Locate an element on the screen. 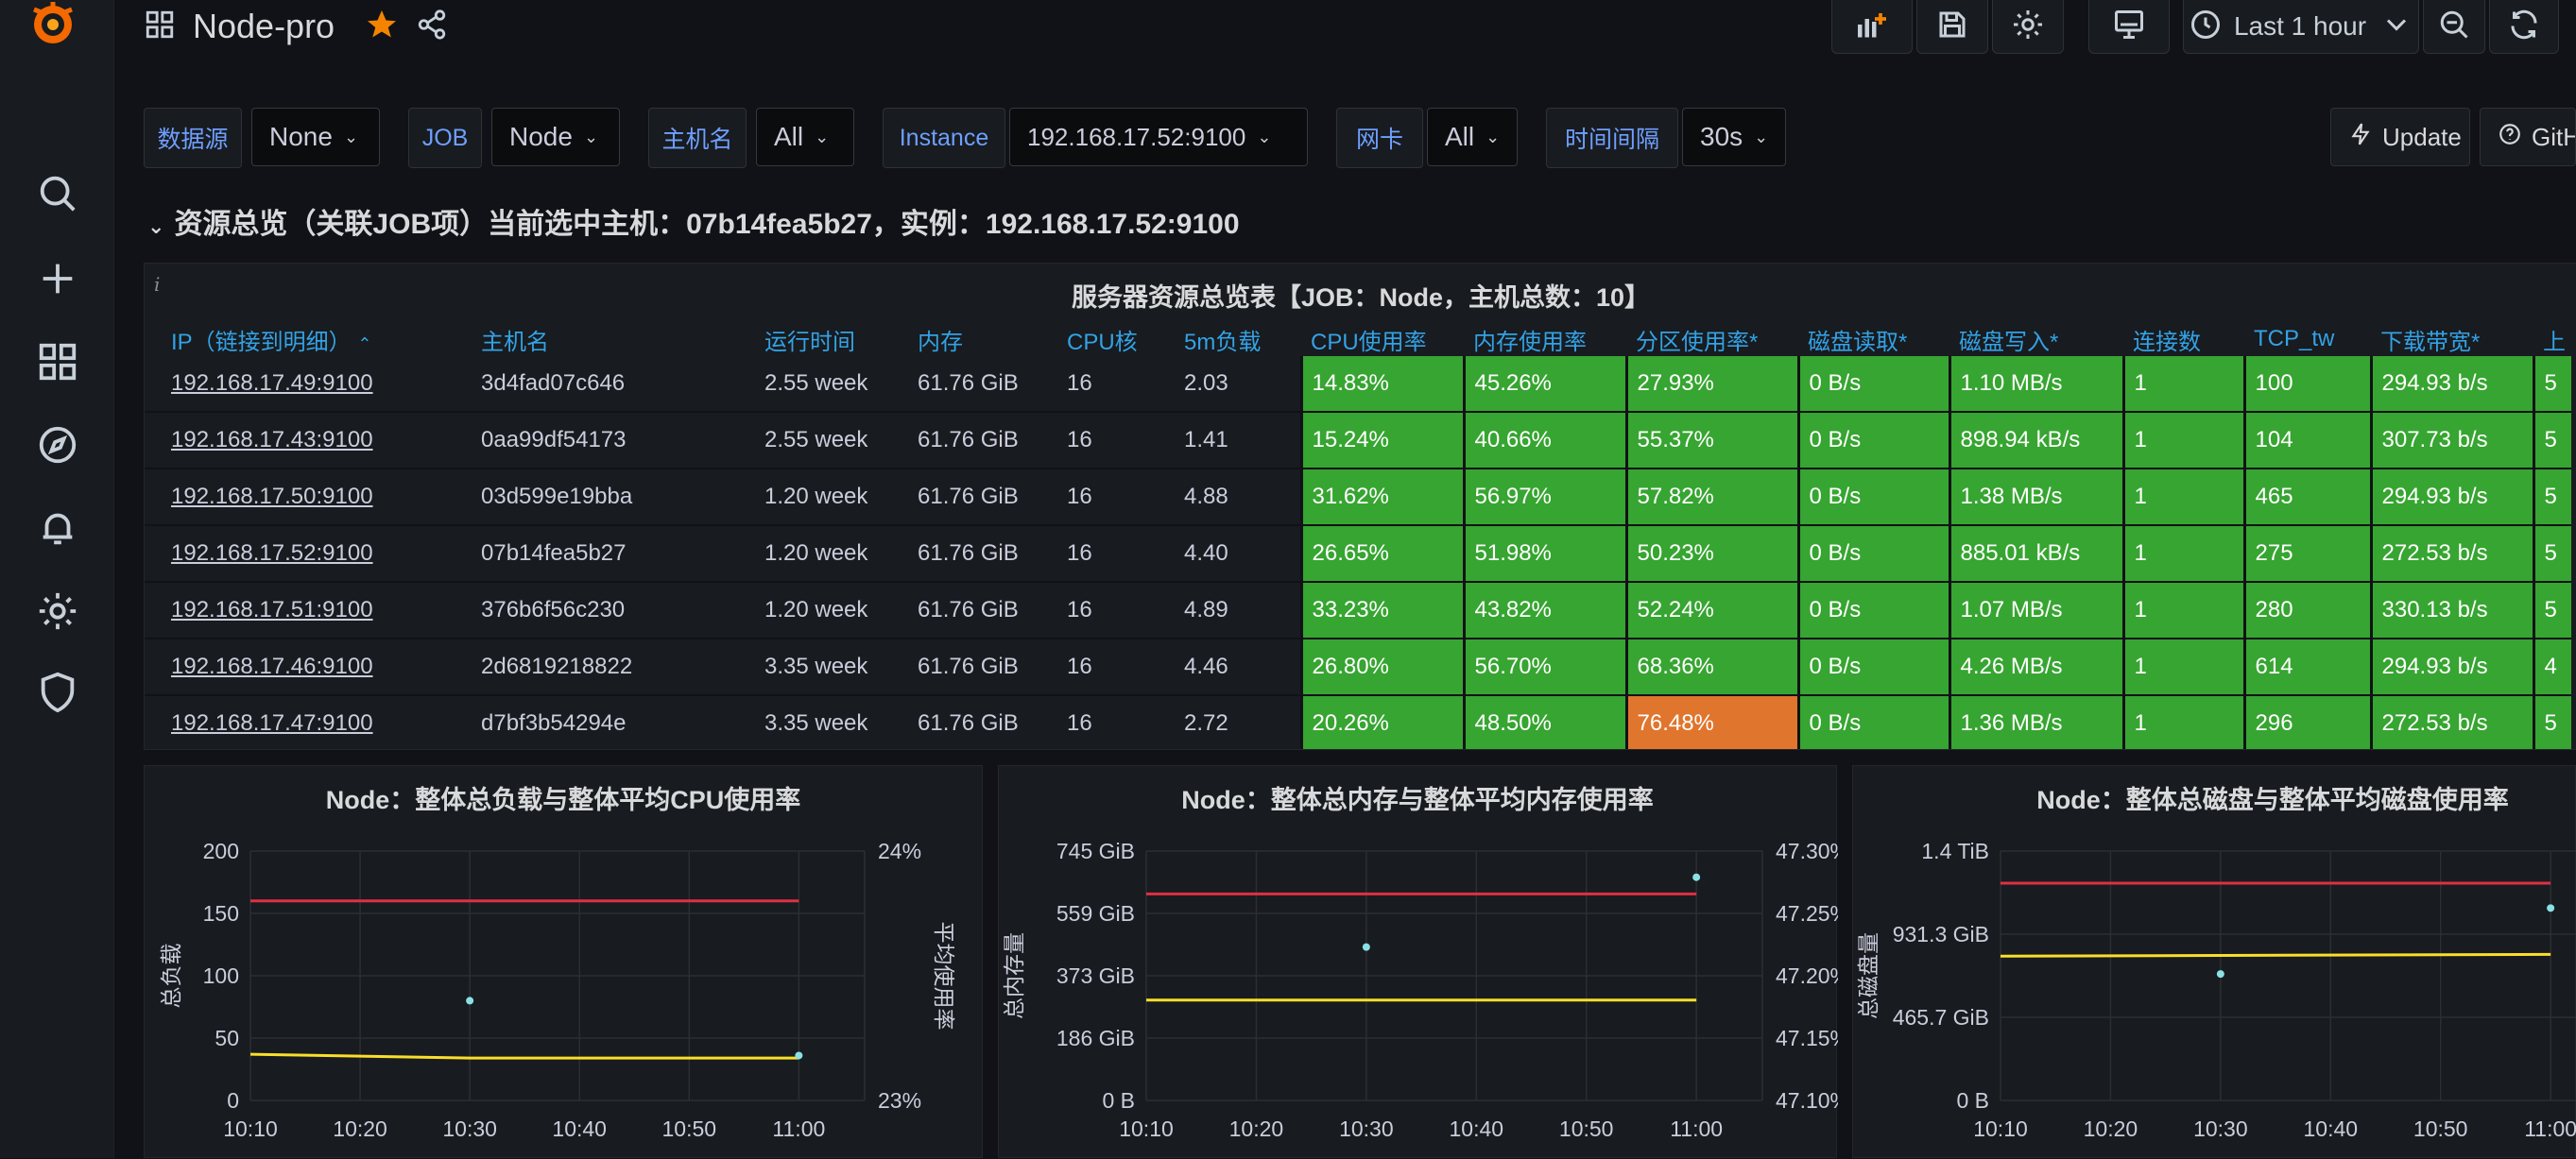  column-header: 下载带宽* is located at coordinates (2452, 339).